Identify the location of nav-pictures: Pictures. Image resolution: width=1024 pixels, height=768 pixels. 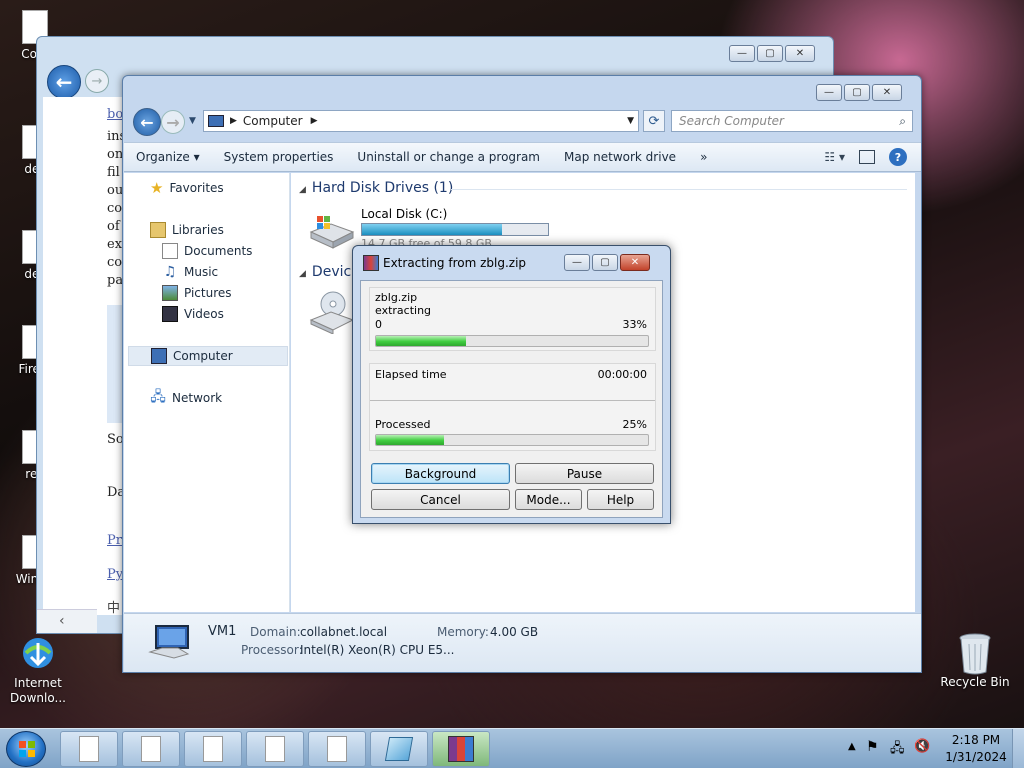
(197, 293).